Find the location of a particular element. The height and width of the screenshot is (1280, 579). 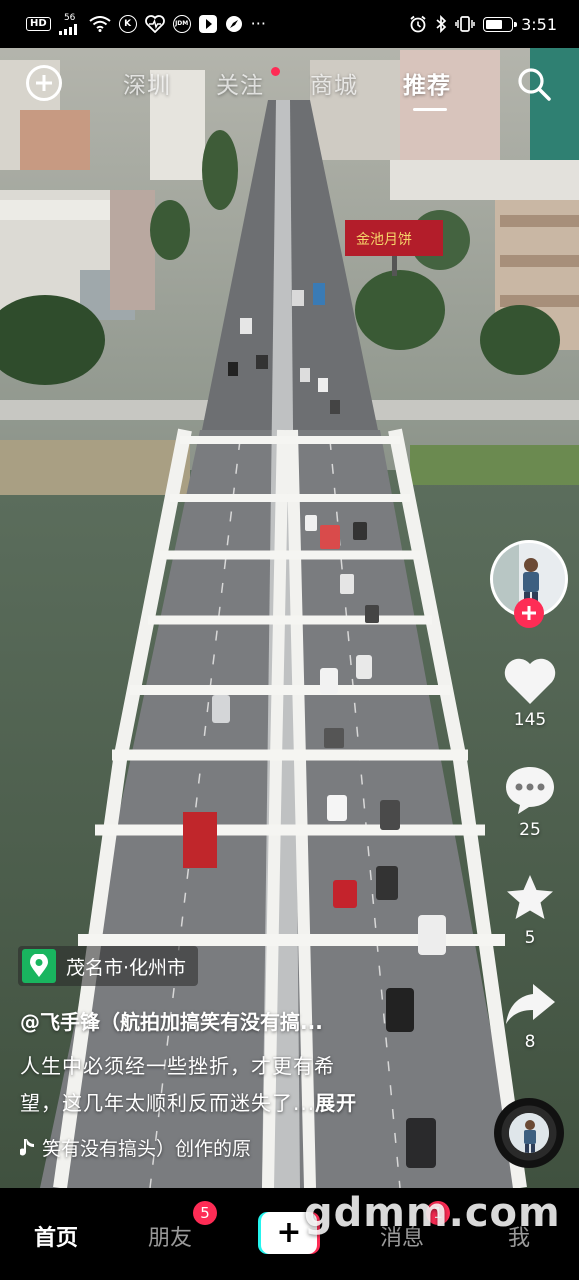

share-button: 8 is located at coordinates (530, 1016).